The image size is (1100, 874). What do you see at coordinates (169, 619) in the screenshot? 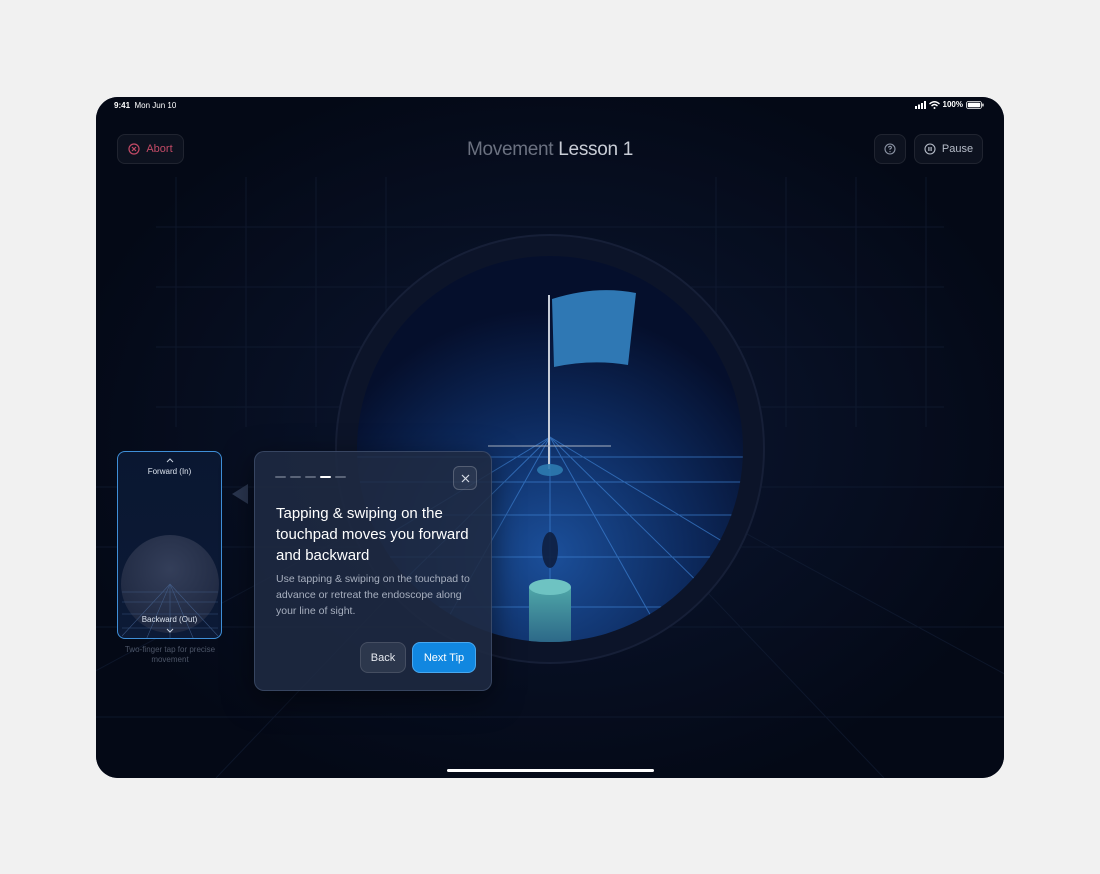
I see `backward-label: Backward (Out)` at bounding box center [169, 619].